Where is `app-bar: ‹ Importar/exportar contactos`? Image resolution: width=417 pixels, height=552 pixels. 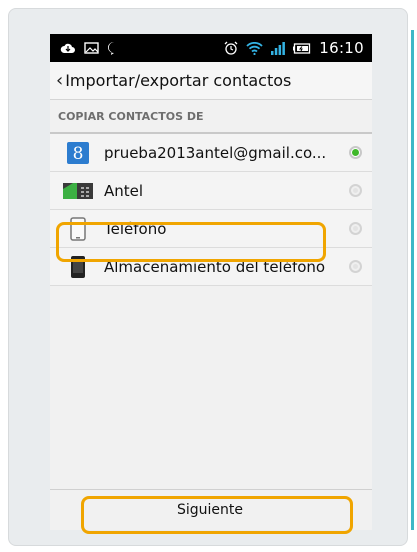 app-bar: ‹ Importar/exportar contactos is located at coordinates (211, 81).